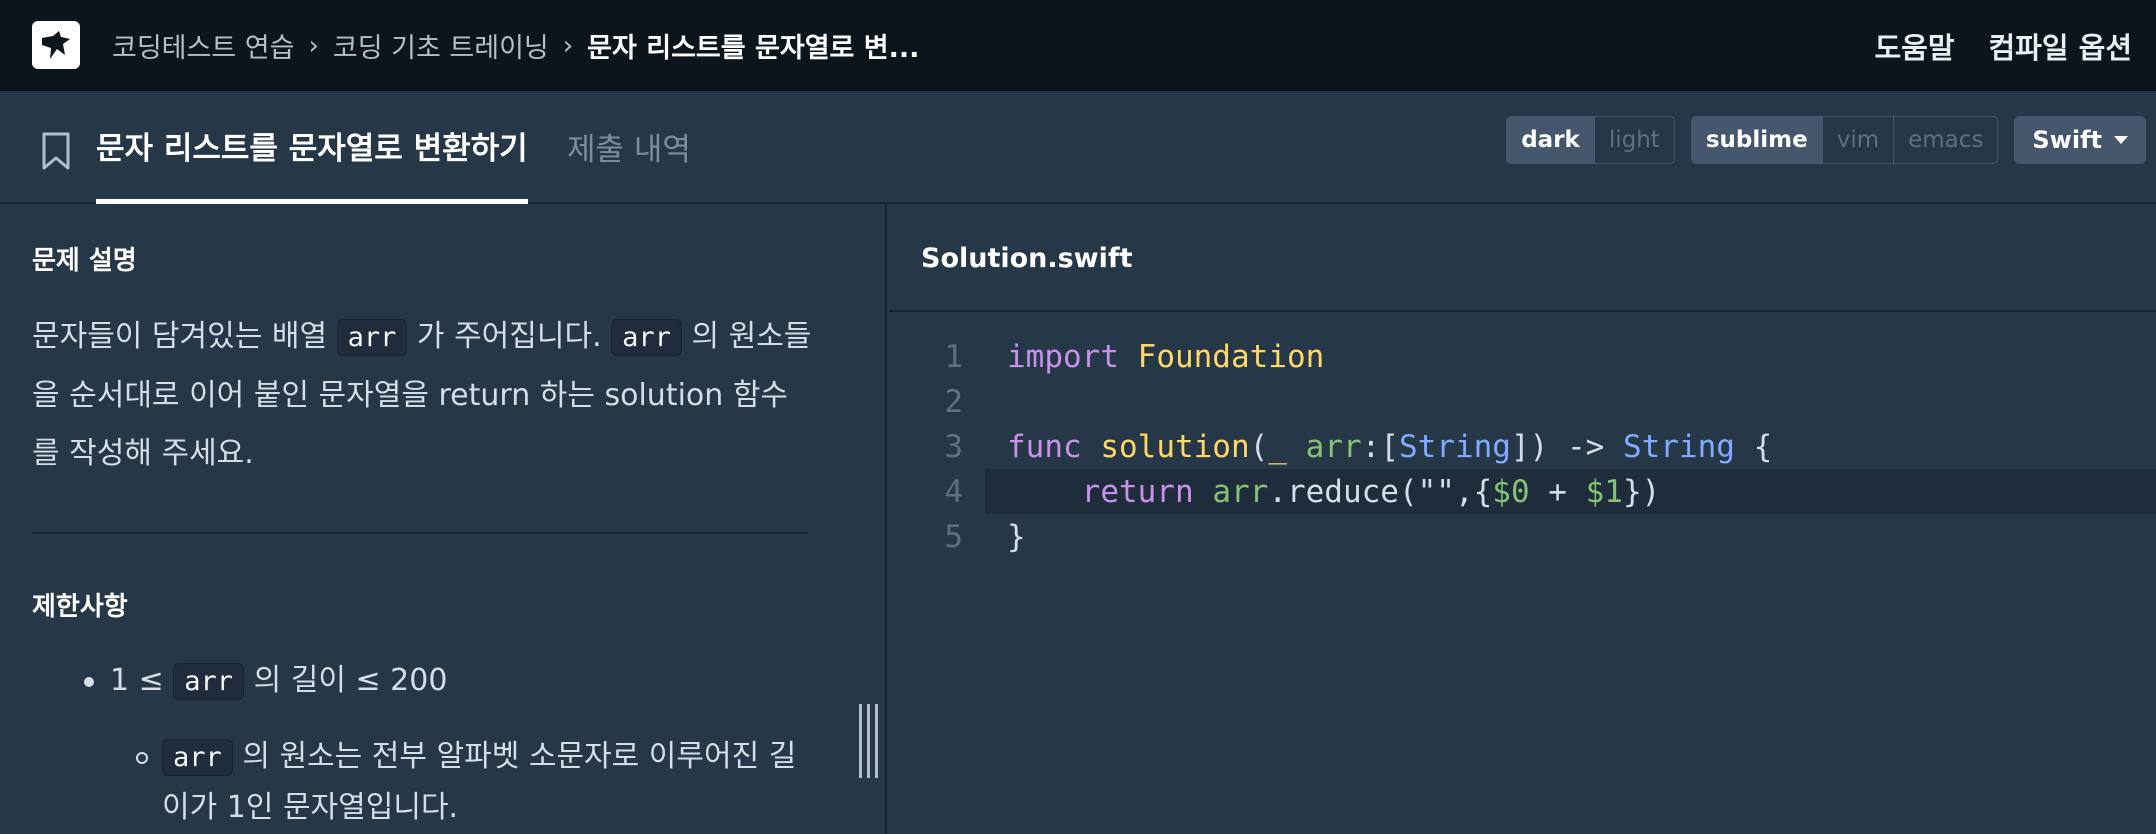 This screenshot has height=834, width=2156. Describe the element at coordinates (953, 356) in the screenshot. I see `line-number: 1` at that location.